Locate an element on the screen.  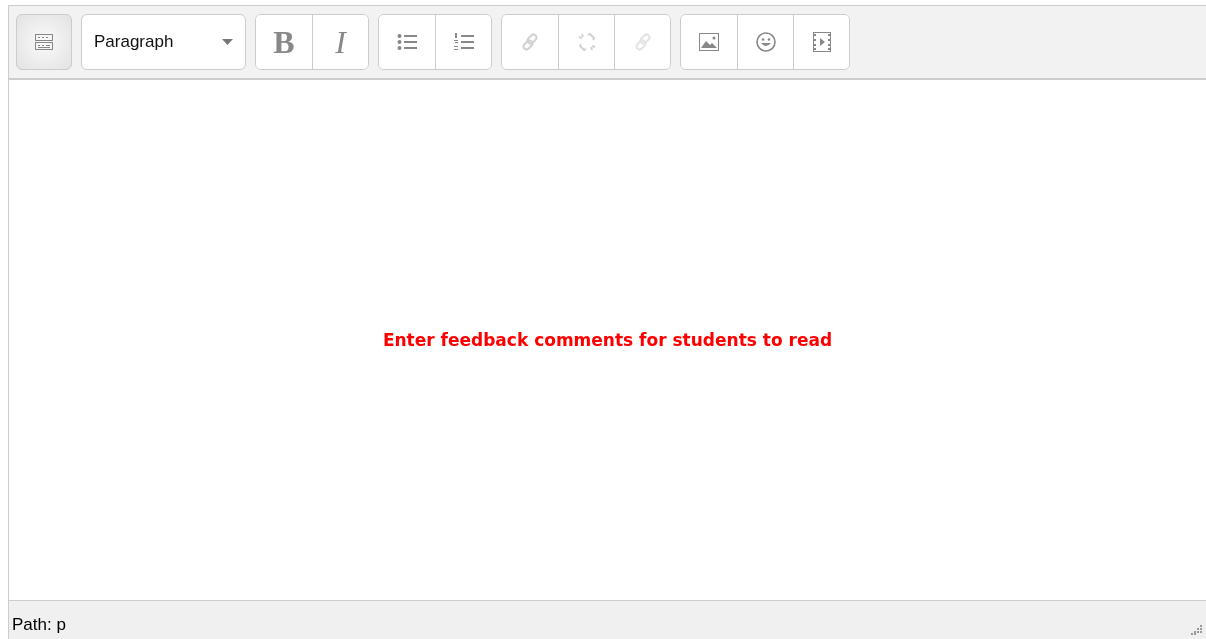
element-path: Path: p is located at coordinates (39, 625).